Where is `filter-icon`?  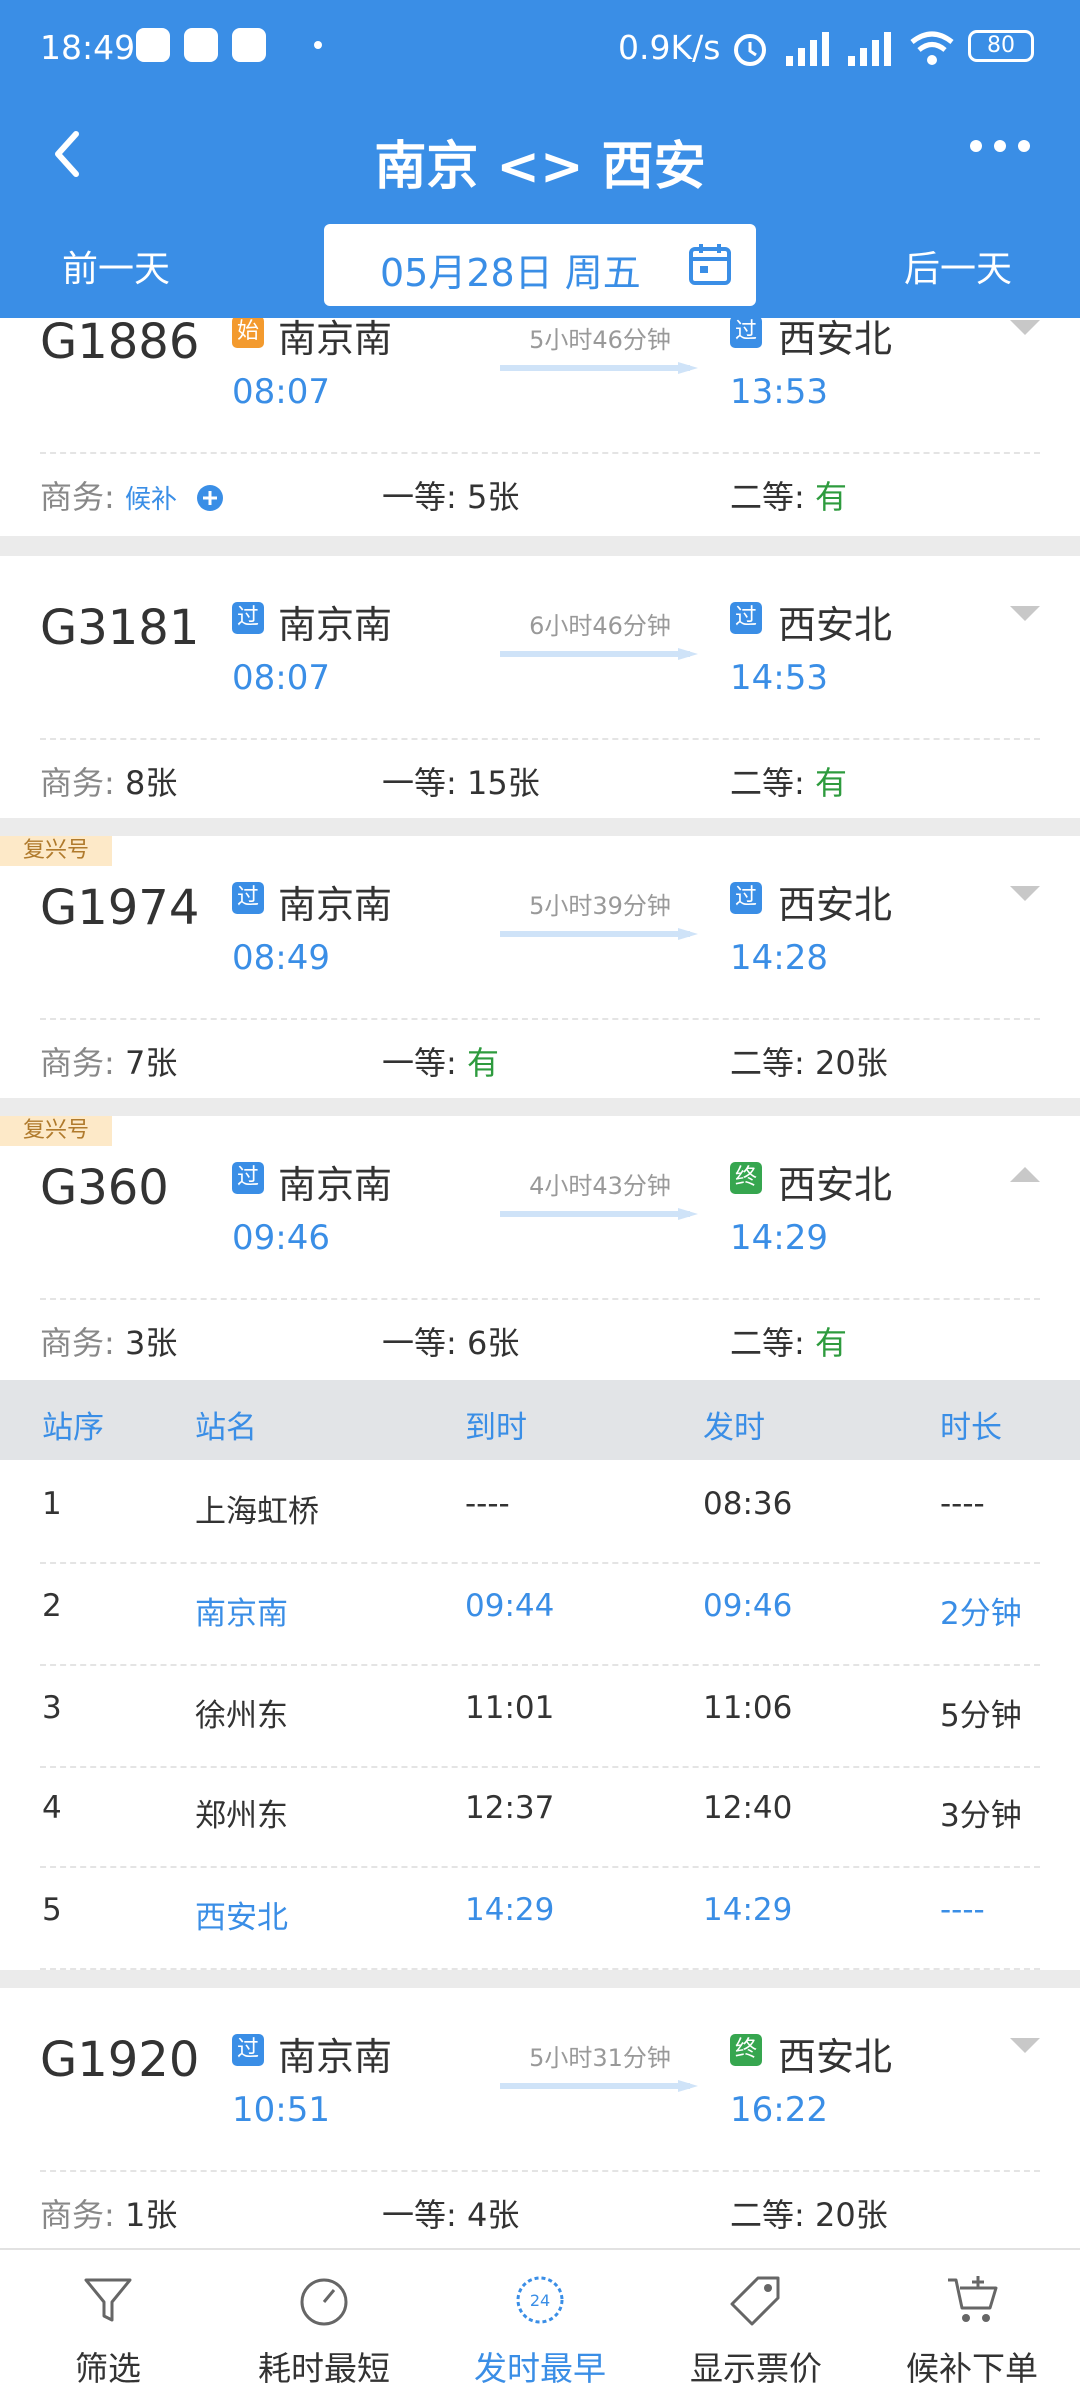 filter-icon is located at coordinates (108, 2300).